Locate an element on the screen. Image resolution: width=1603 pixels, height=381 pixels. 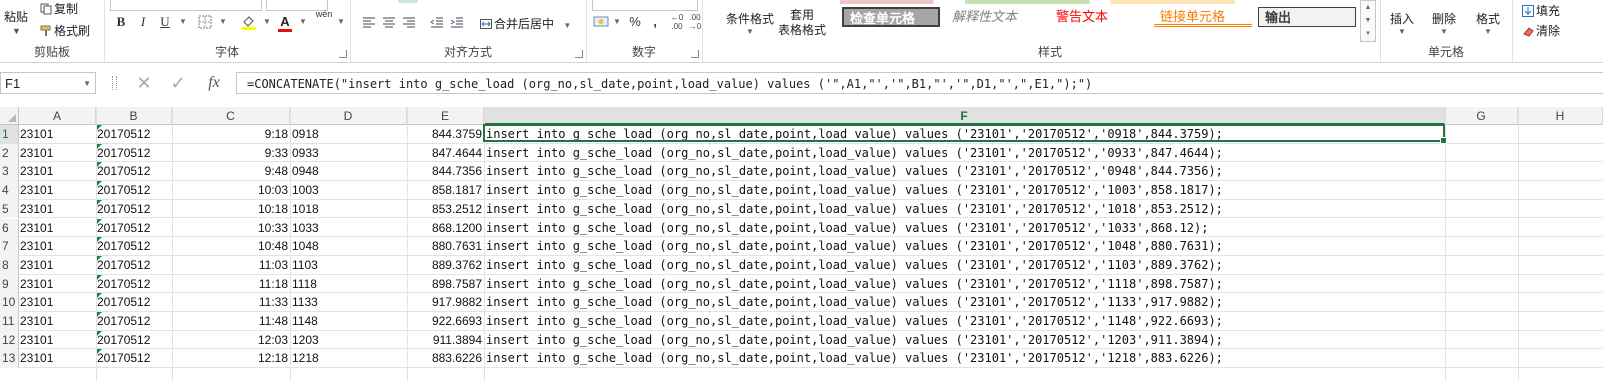
cell-d: 0948 is located at coordinates (350, 171).